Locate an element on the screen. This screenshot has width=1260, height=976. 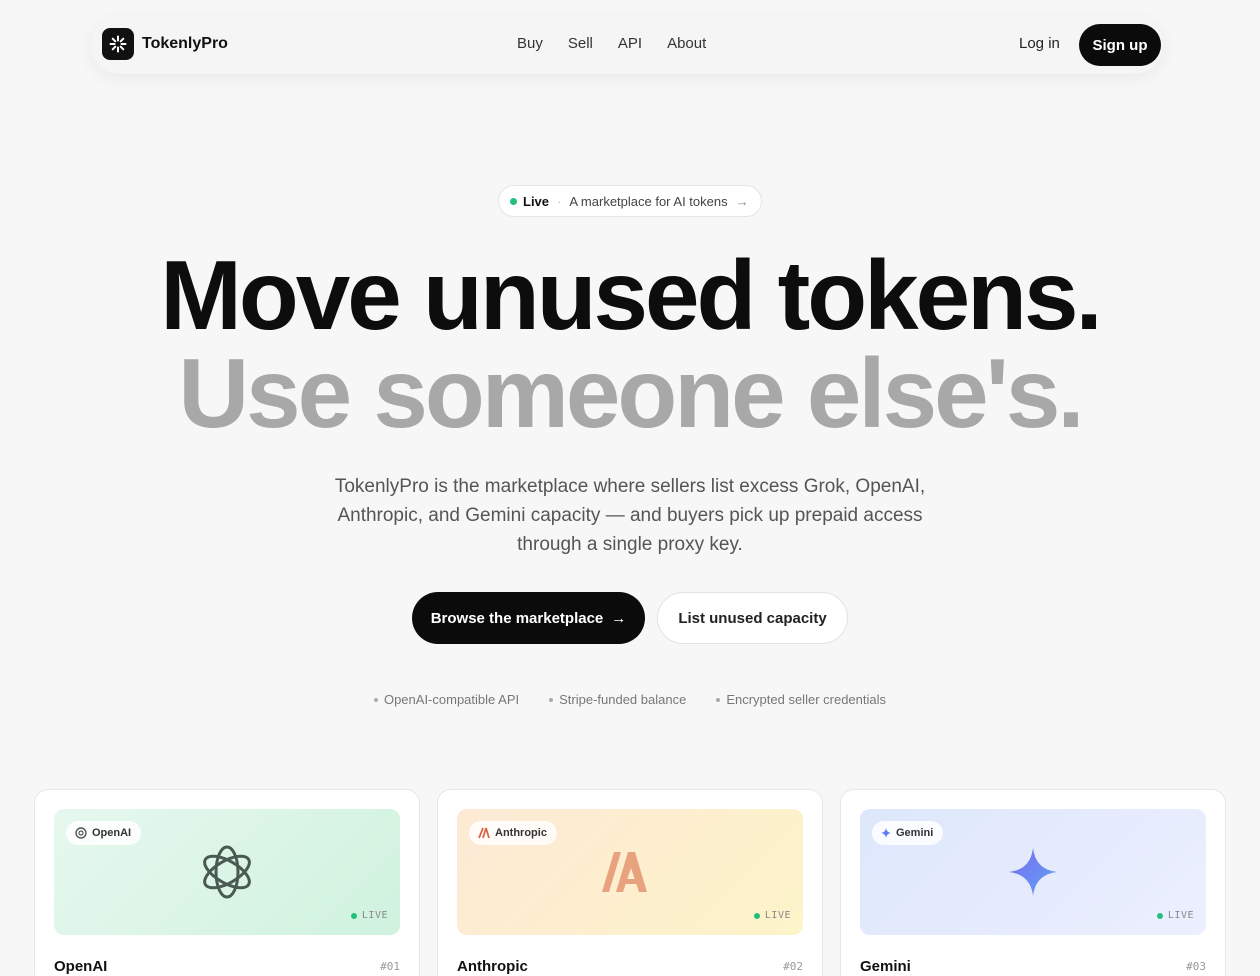
card-hero: OpenAI LIVE is located at coordinates (227, 872).